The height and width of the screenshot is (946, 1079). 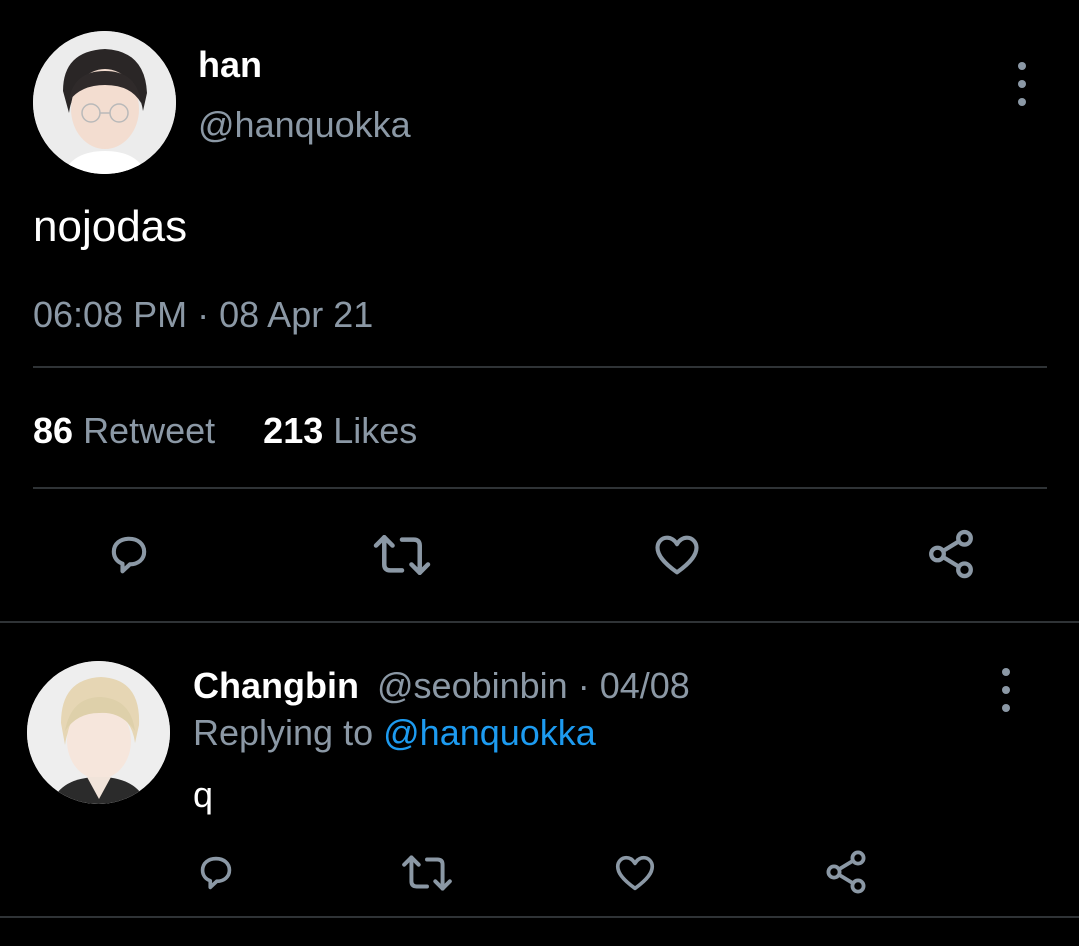 I want to click on retweet-stat: 86 Retweet, so click(x=129, y=430).